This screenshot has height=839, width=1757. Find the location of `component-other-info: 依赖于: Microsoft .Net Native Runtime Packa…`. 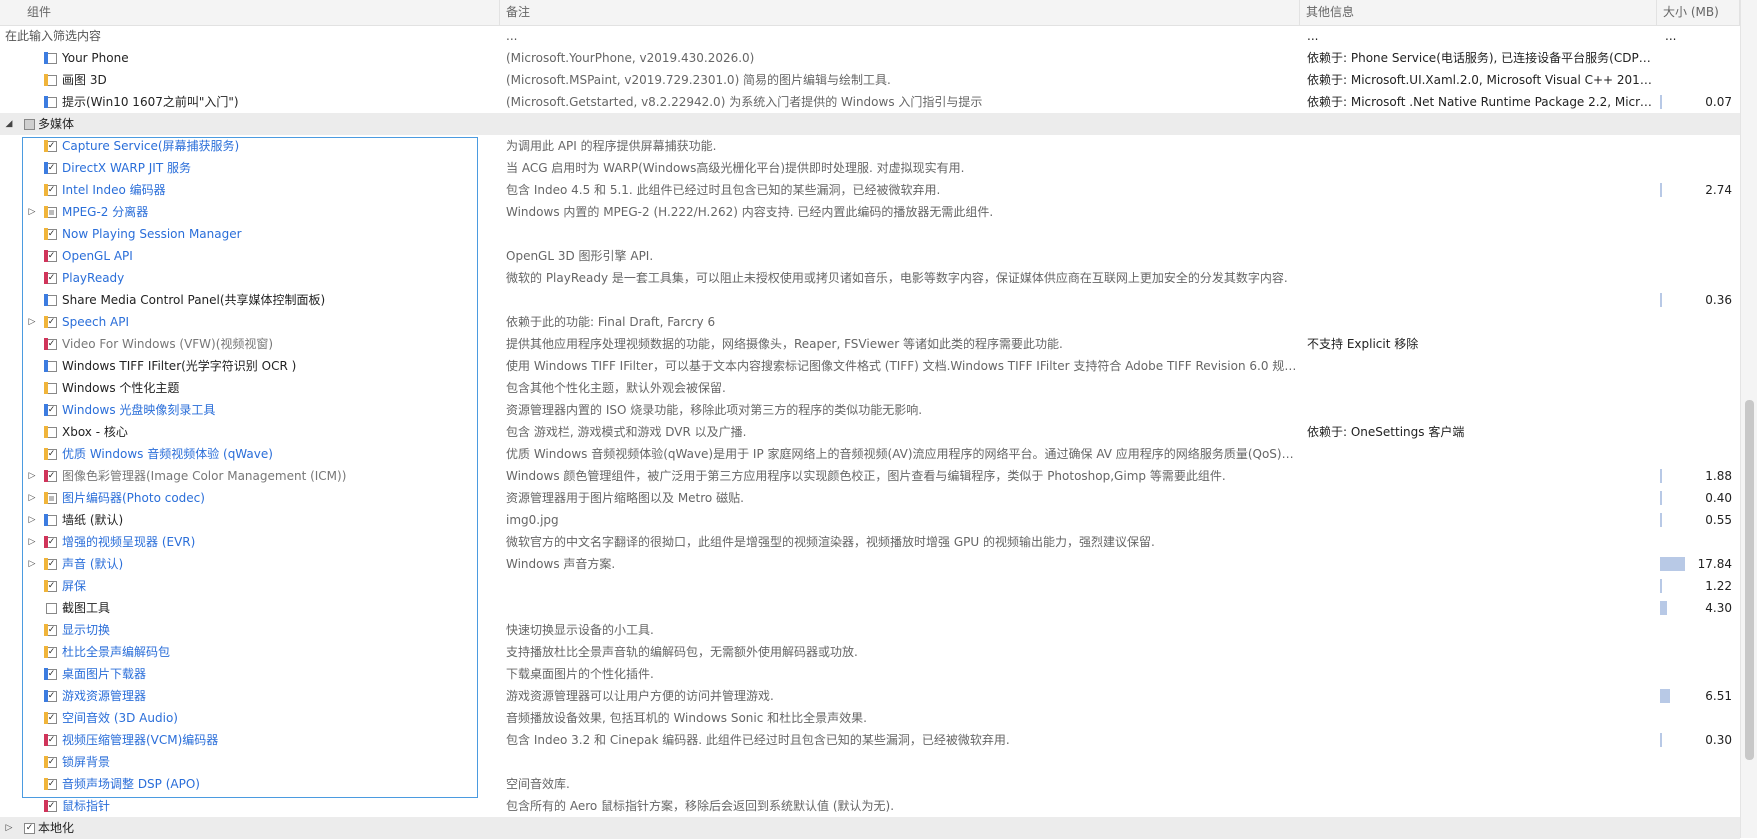

component-other-info: 依赖于: Microsoft .Net Native Runtime Packa… is located at coordinates (1481, 102).